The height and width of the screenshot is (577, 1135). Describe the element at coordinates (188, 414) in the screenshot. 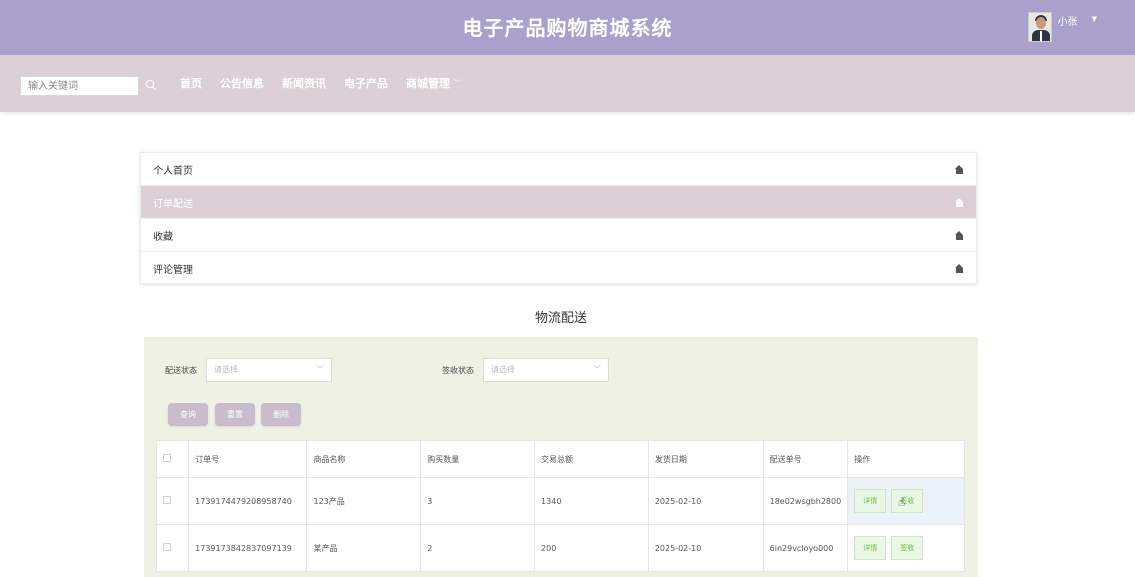

I see `query-button: 查询` at that location.